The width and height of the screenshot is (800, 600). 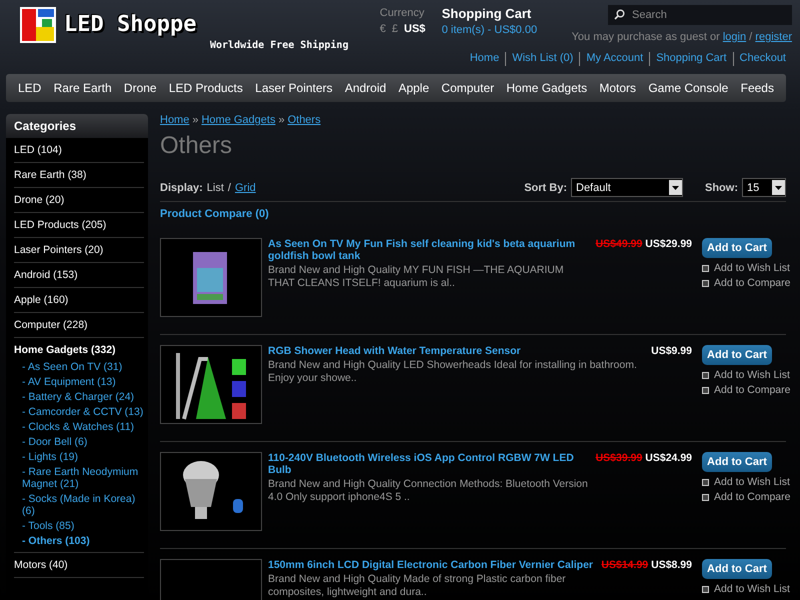 I want to click on currency-label: Currency, so click(x=403, y=13).